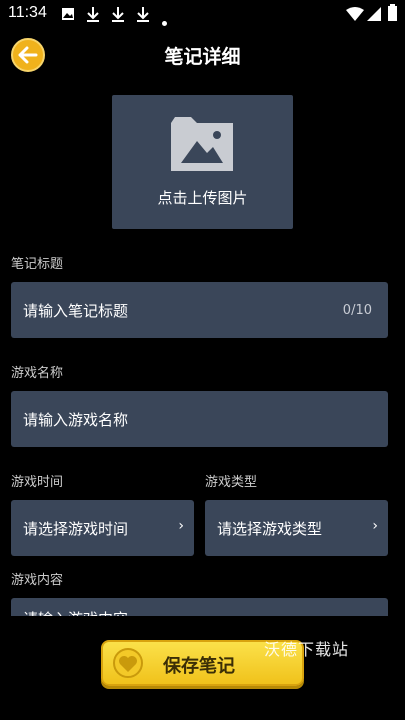  Describe the element at coordinates (307, 649) in the screenshot. I see `watermark: 沃德下载站` at that location.